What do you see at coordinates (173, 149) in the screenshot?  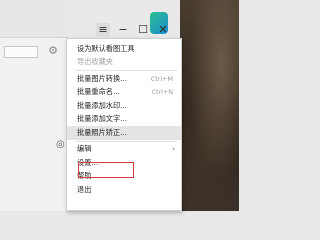 I see `chevron-right-icon: ›` at bounding box center [173, 149].